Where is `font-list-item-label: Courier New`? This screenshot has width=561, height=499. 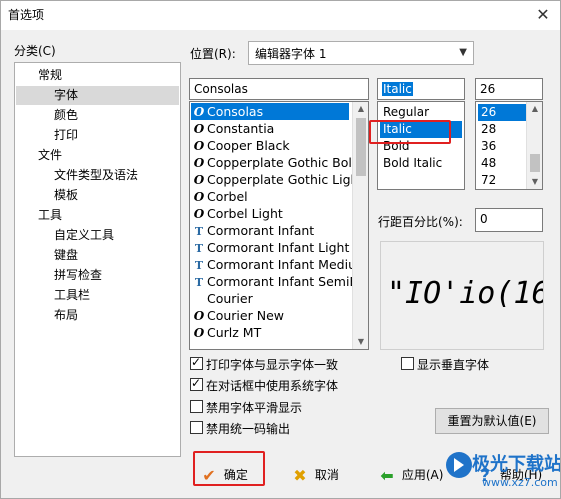
font-list-item-label: Courier New is located at coordinates (245, 315).